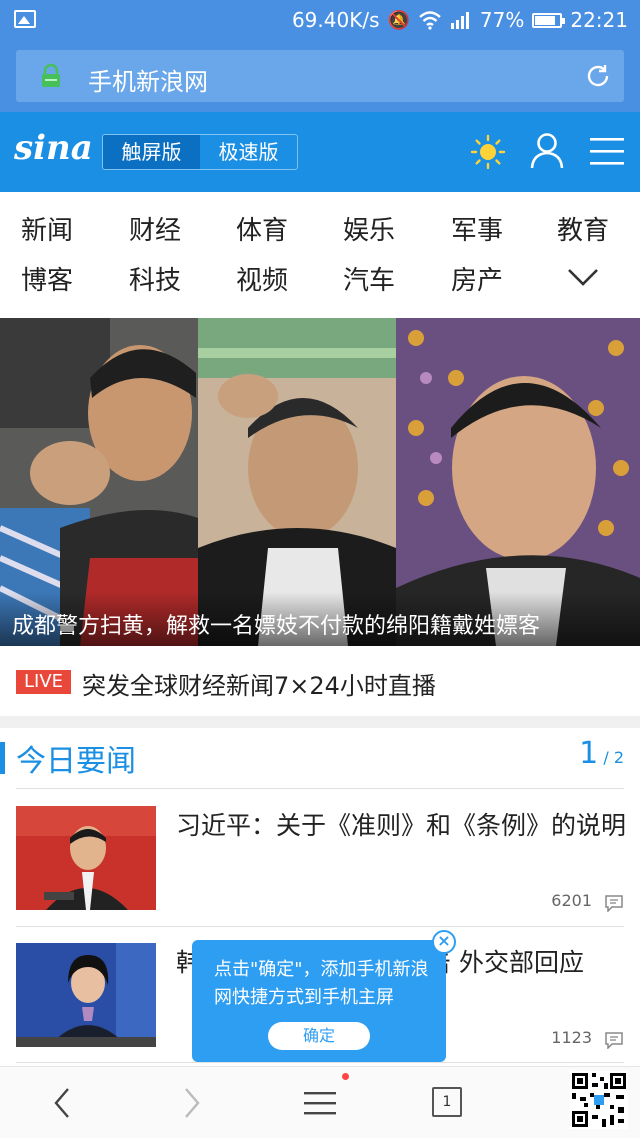  What do you see at coordinates (477, 228) in the screenshot?
I see `category-military: 军事` at bounding box center [477, 228].